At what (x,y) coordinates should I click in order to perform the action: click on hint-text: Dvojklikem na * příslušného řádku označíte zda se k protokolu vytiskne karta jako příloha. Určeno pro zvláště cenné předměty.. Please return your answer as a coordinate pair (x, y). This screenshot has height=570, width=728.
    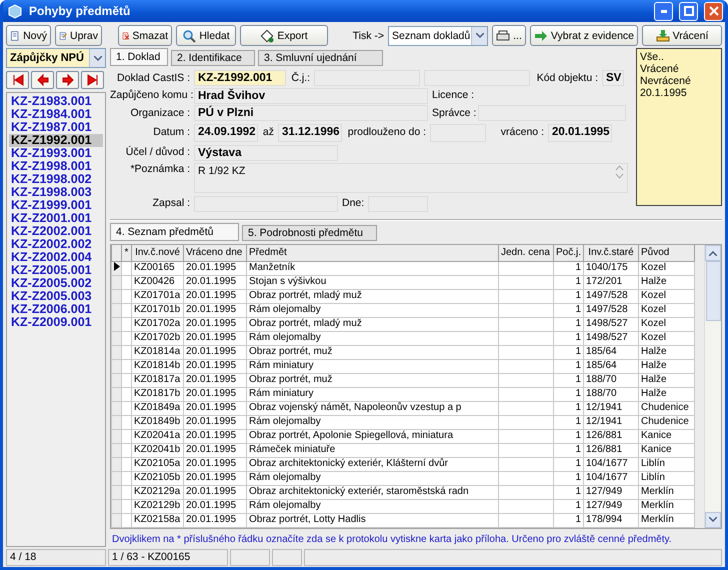
    Looking at the image, I should click on (392, 538).